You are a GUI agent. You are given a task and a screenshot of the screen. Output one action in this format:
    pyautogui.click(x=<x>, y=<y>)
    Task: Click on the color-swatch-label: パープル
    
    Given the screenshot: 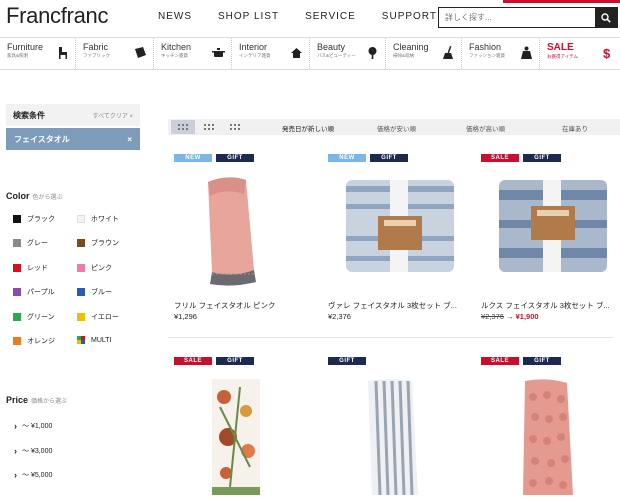 What is the action you would take?
    pyautogui.click(x=41, y=293)
    